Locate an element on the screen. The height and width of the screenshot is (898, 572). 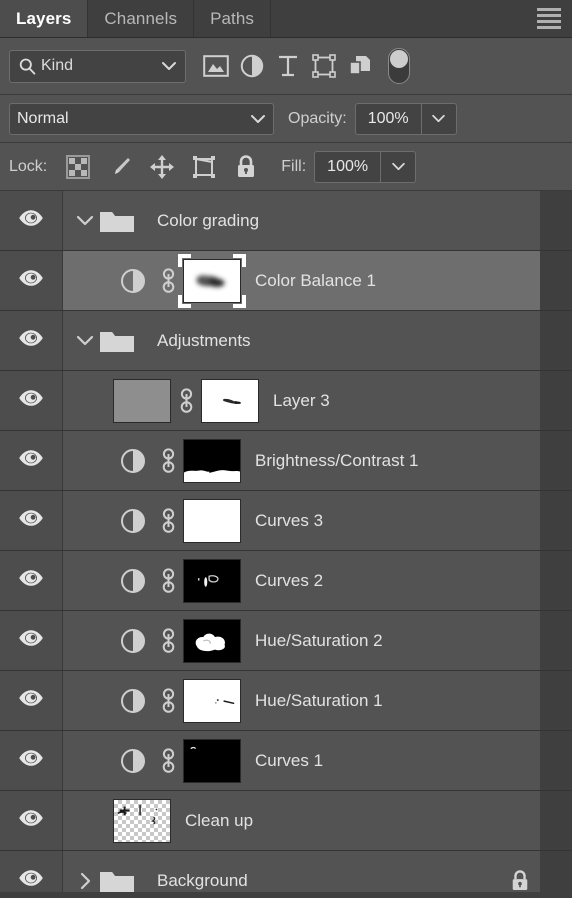
filter-pixel-layers-icon is located at coordinates (216, 66).